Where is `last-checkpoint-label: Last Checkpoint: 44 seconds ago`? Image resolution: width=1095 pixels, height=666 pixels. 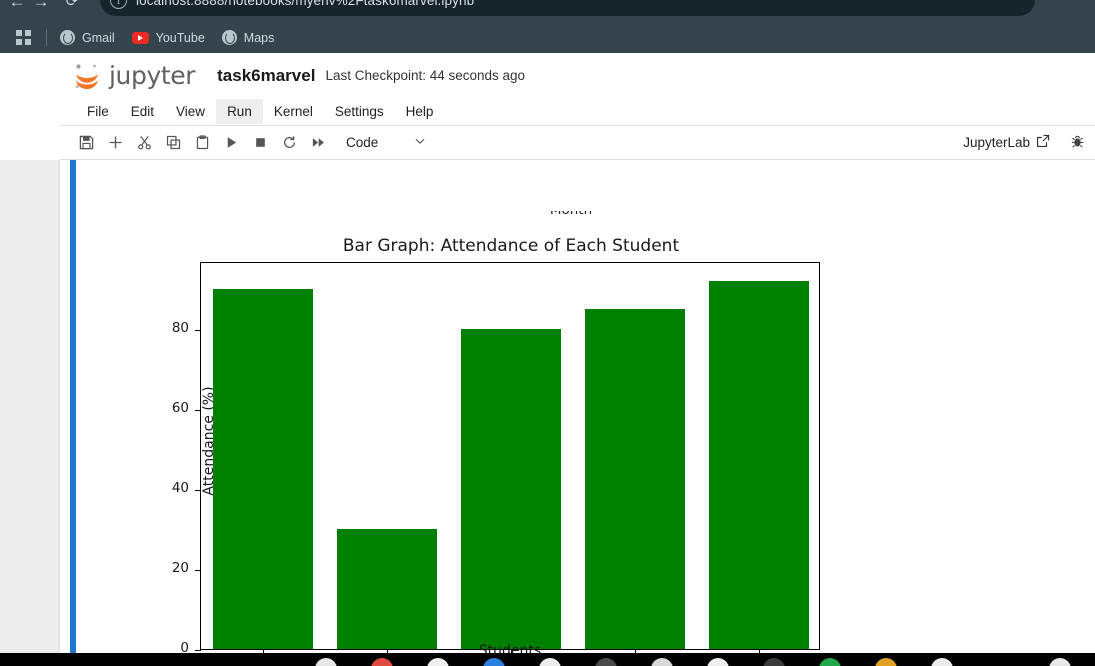
last-checkpoint-label: Last Checkpoint: 44 seconds ago is located at coordinates (425, 75).